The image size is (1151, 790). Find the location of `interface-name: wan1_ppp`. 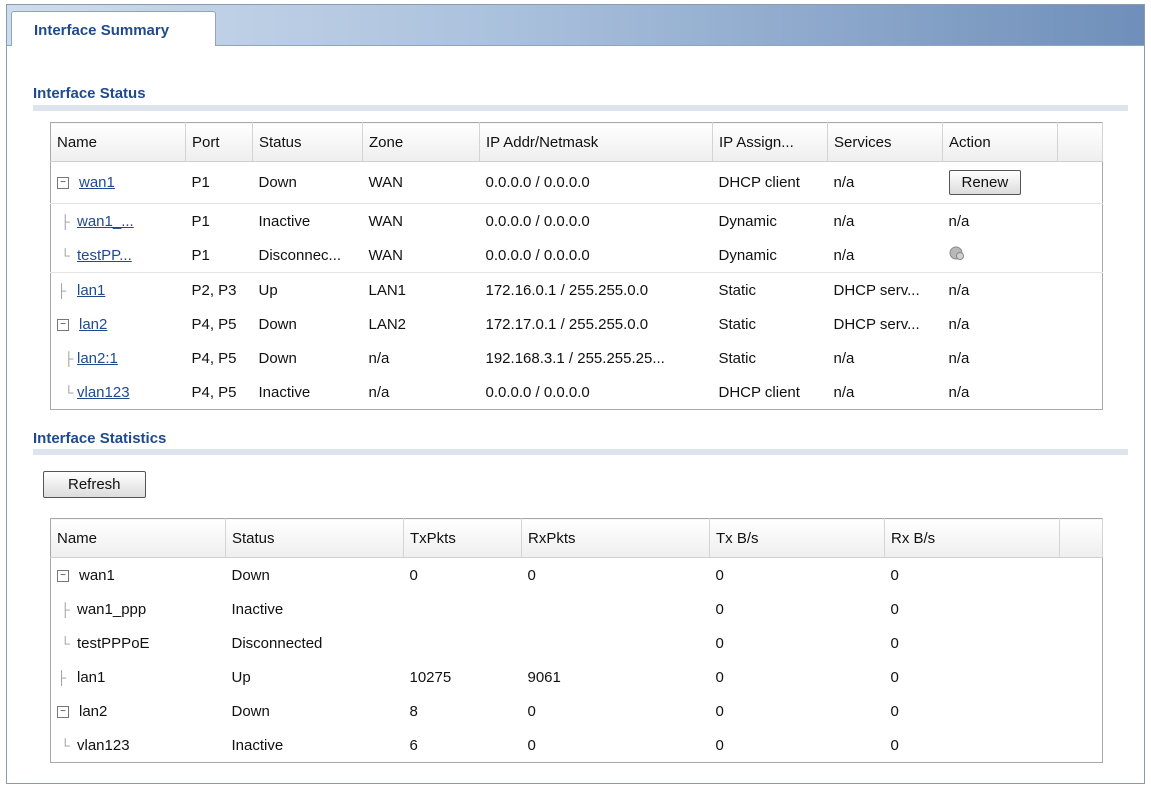

interface-name: wan1_ppp is located at coordinates (112, 609).